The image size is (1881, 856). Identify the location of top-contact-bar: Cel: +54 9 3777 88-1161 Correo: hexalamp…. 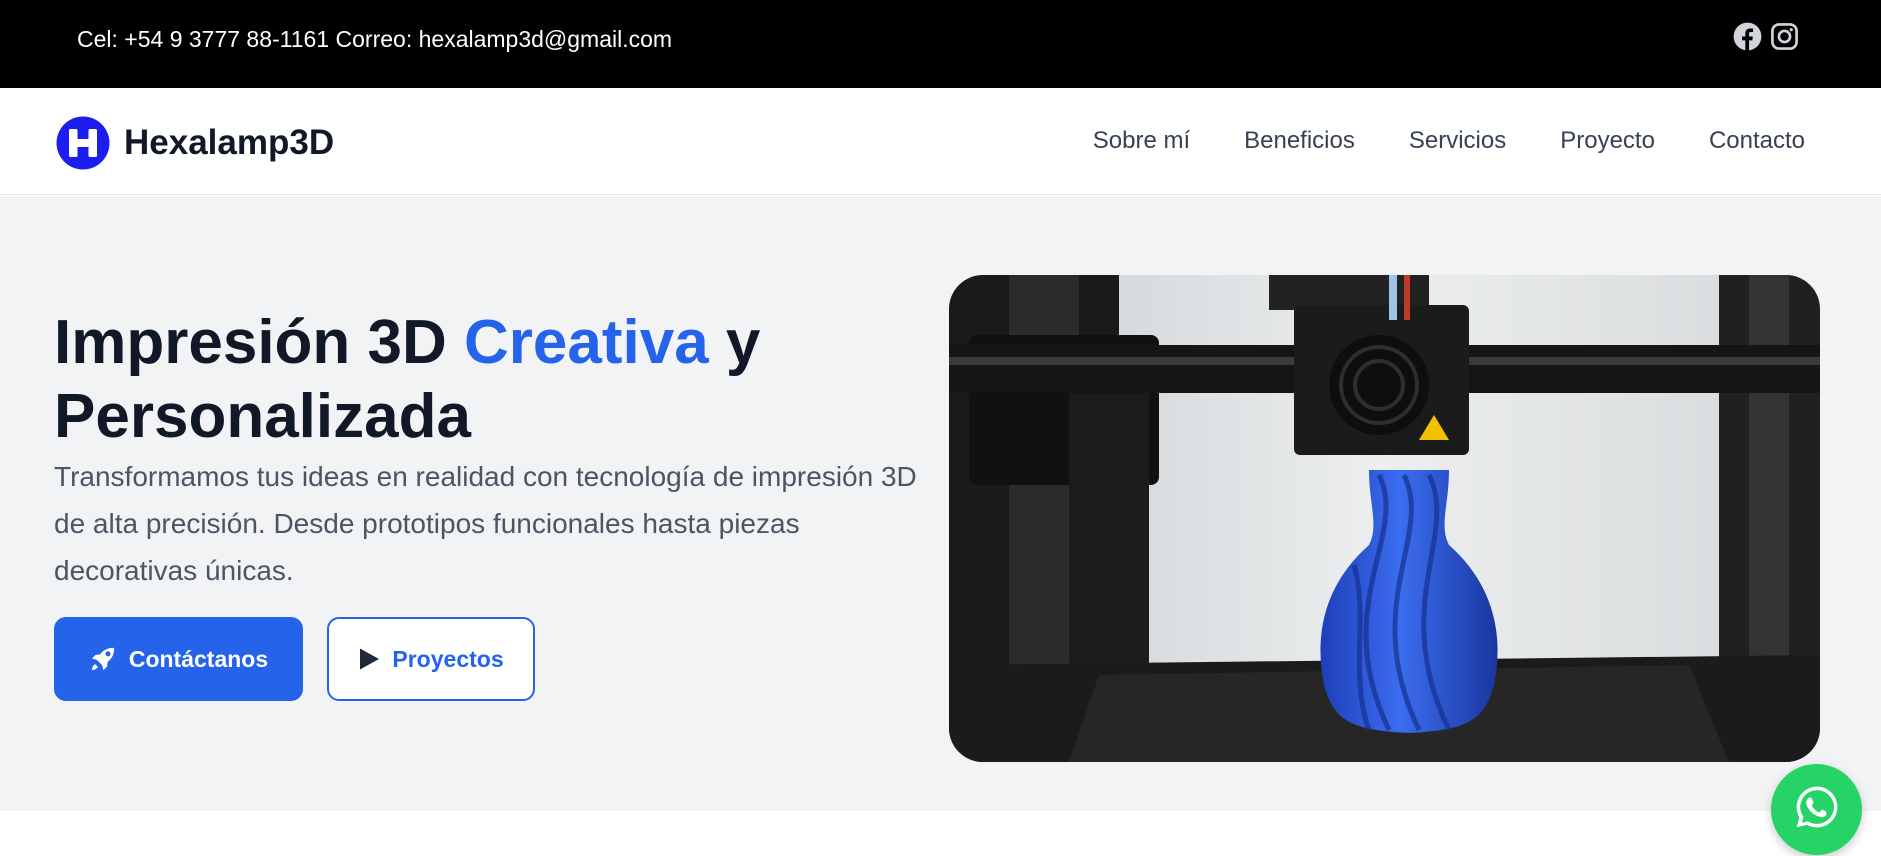
(940, 44).